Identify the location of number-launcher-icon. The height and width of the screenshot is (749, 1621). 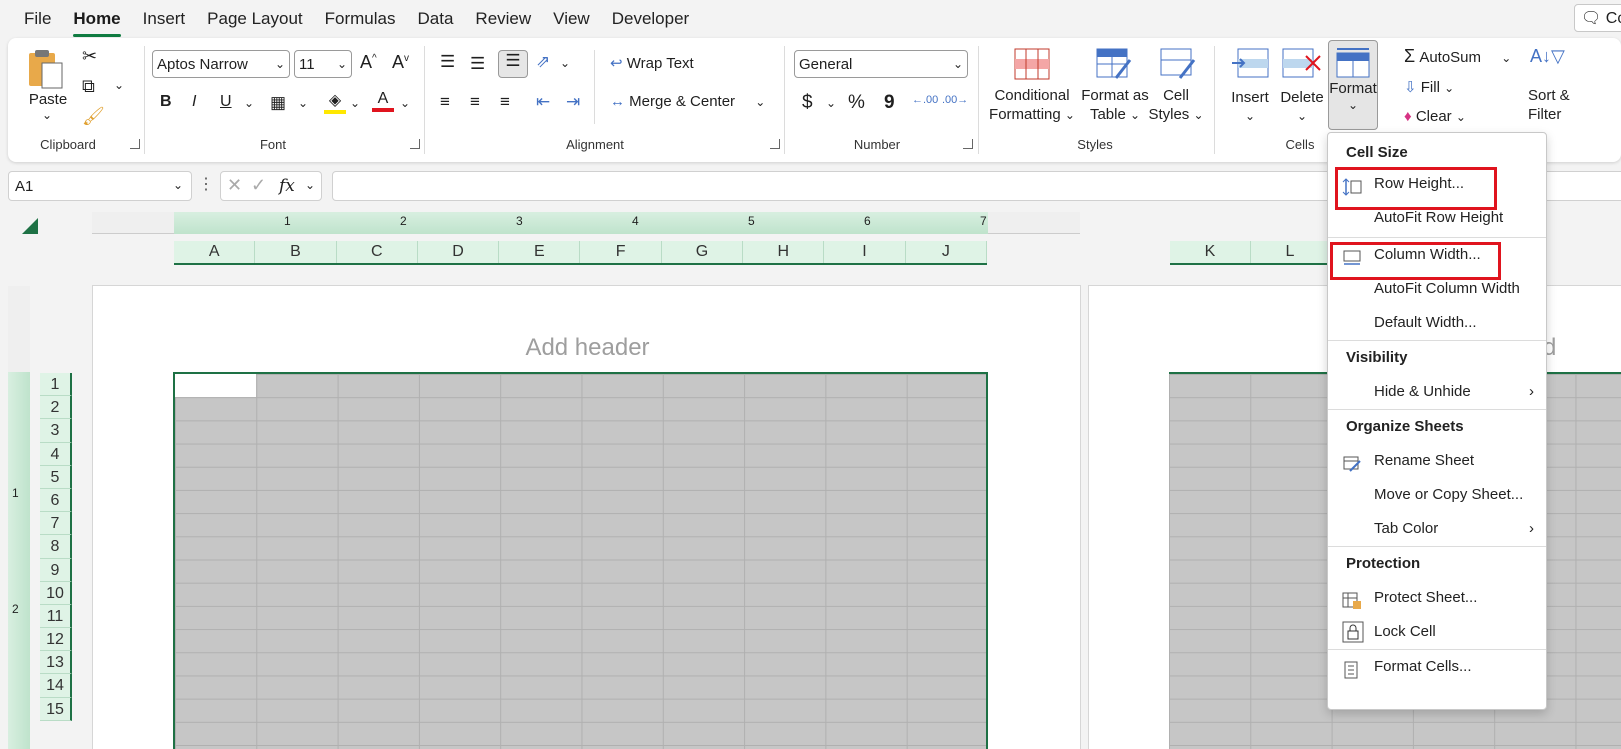
(968, 144).